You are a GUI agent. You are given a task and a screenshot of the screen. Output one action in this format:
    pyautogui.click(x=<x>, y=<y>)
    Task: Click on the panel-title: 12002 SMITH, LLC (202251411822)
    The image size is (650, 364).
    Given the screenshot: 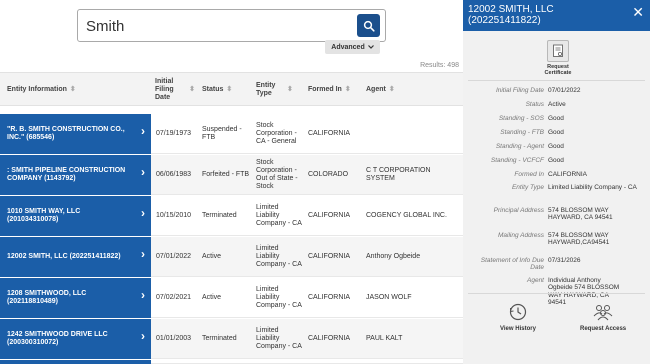 What is the action you would take?
    pyautogui.click(x=511, y=15)
    